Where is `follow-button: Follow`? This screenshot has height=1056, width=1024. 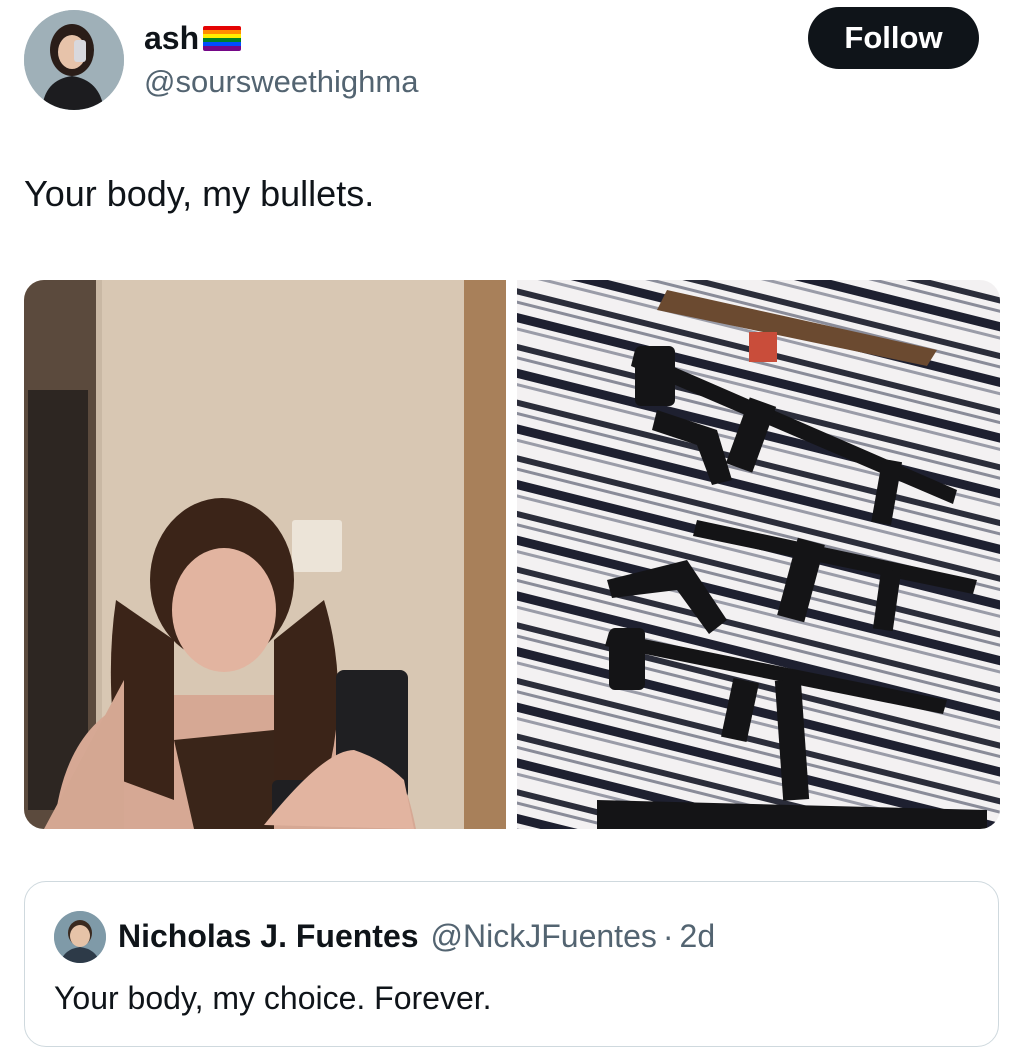 follow-button: Follow is located at coordinates (893, 38).